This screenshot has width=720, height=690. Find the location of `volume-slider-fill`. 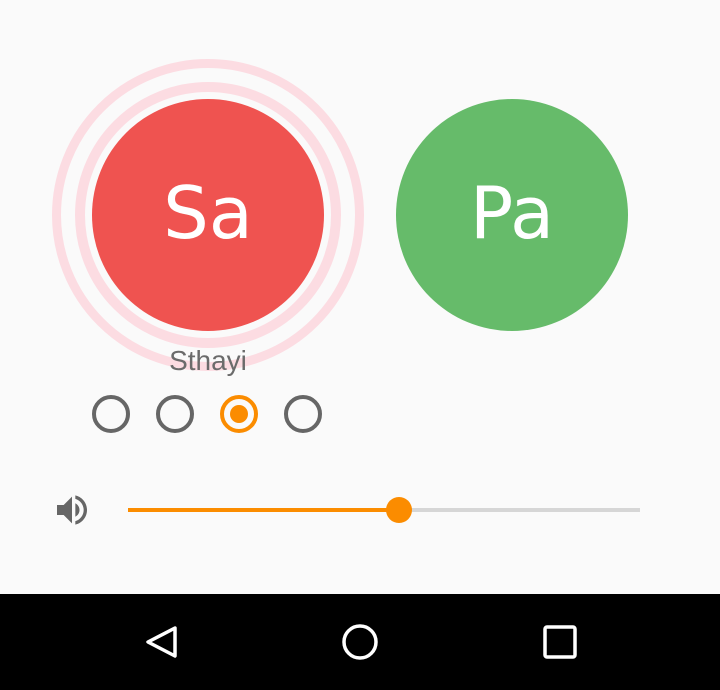

volume-slider-fill is located at coordinates (264, 510).